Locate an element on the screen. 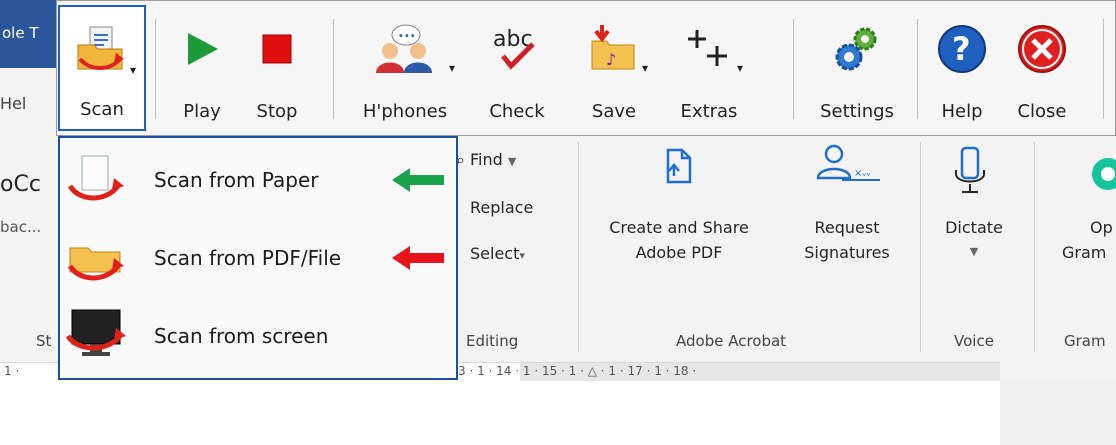 This screenshot has width=1116, height=445. help-icon: ? is located at coordinates (962, 49).